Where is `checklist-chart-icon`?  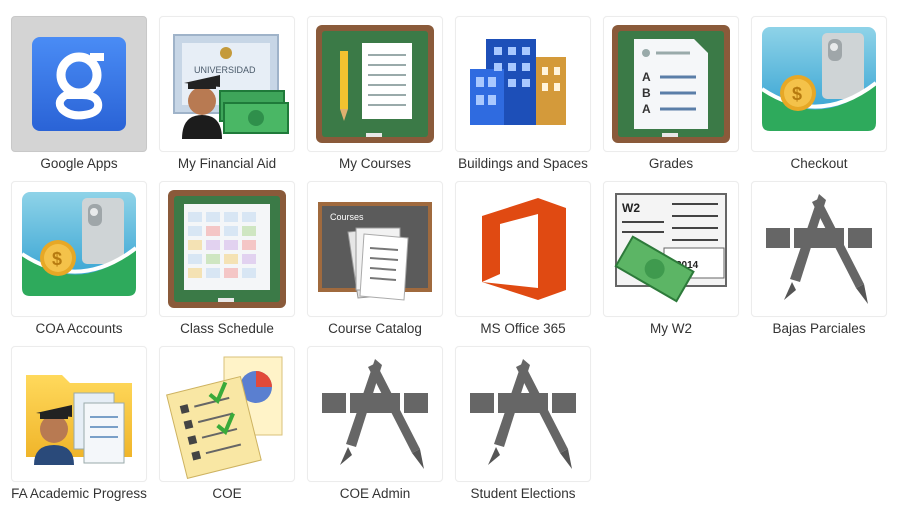 checklist-chart-icon is located at coordinates (224, 418).